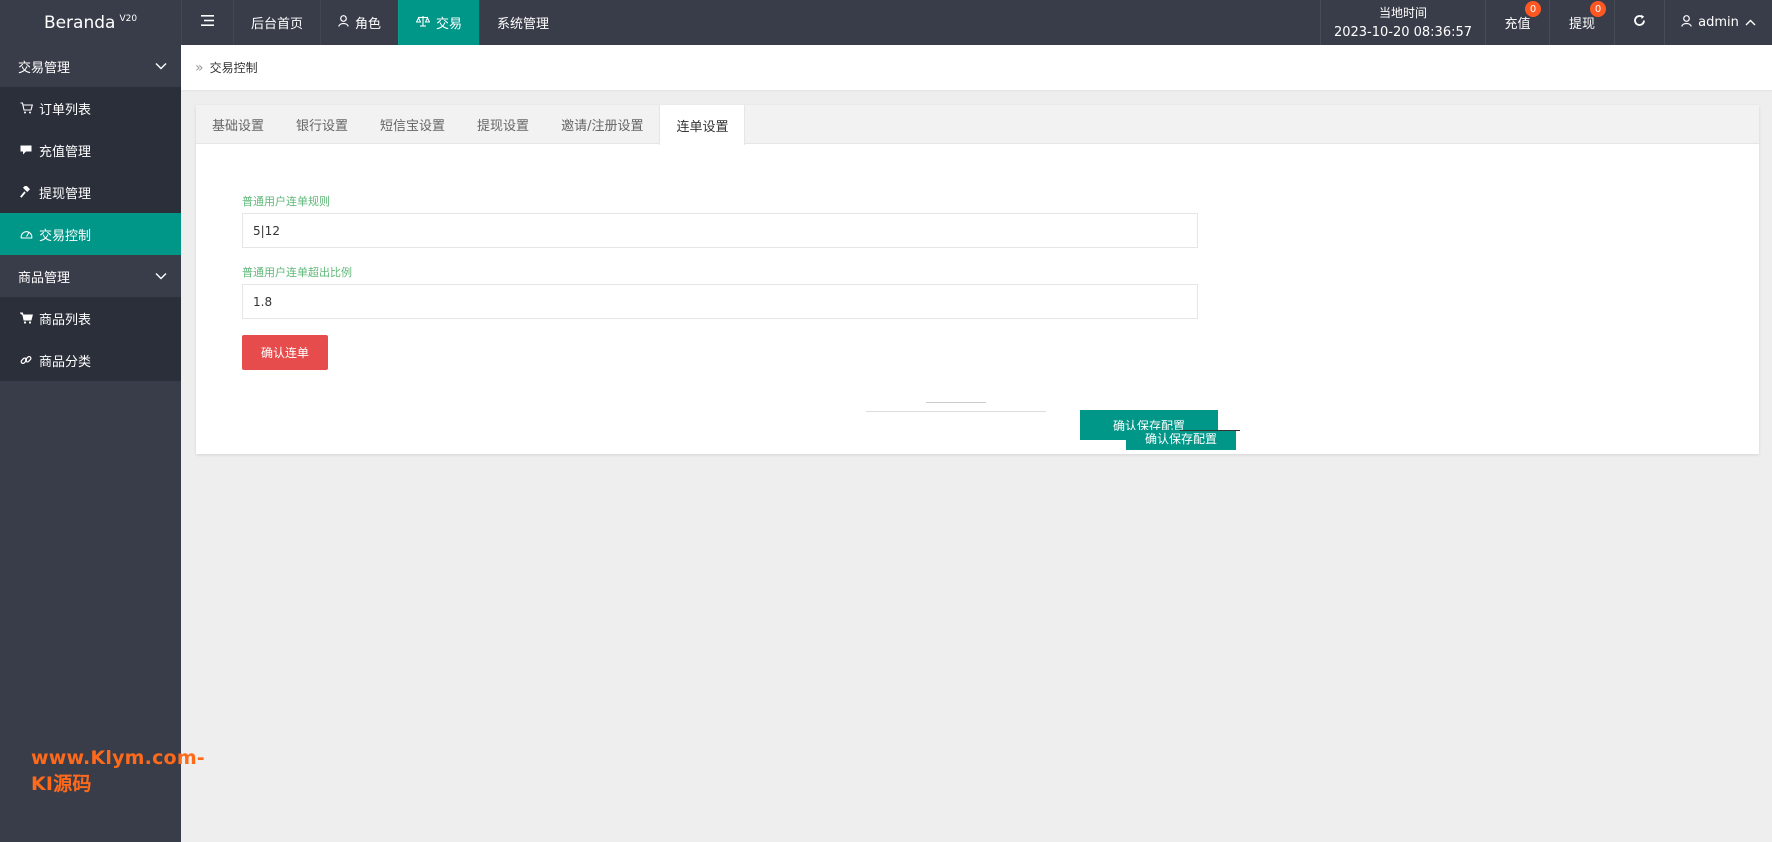 This screenshot has height=842, width=1772. Describe the element at coordinates (65, 152) in the screenshot. I see `sidebar-item-label: 充值管理` at that location.